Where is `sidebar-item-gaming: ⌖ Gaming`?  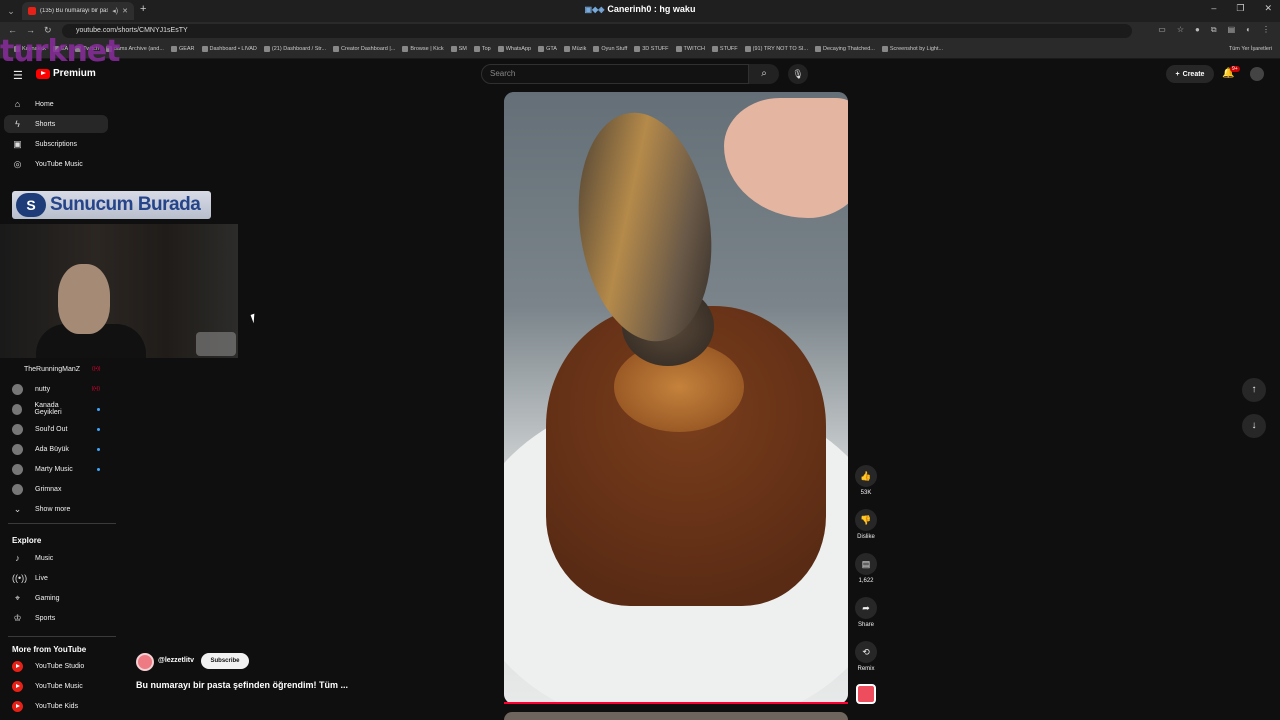
sidebar-item-gaming: ⌖ Gaming is located at coordinates (56, 598).